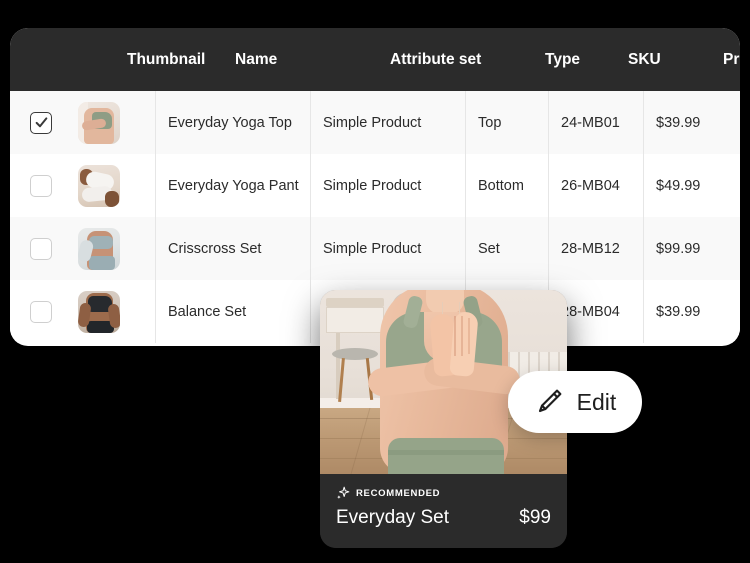 The image size is (750, 563). What do you see at coordinates (575, 402) in the screenshot?
I see `edit-button: Edit` at bounding box center [575, 402].